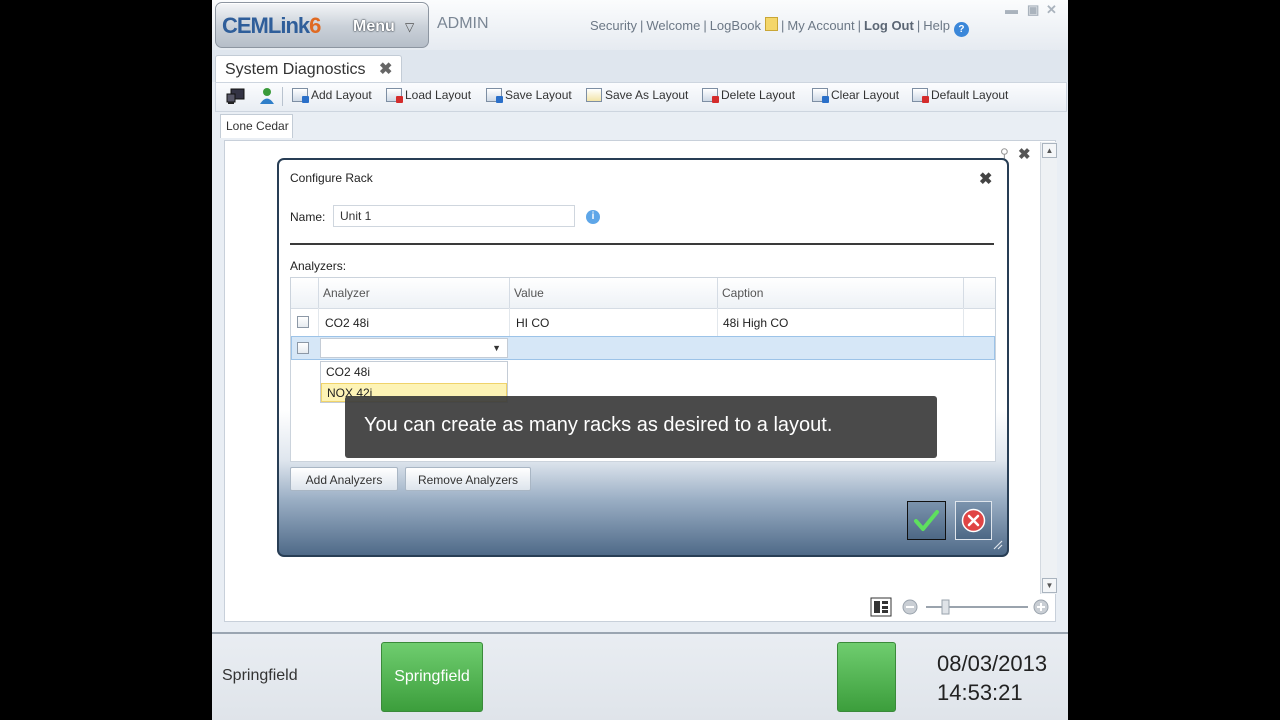 The image size is (1280, 720). Describe the element at coordinates (267, 97) in the screenshot. I see `user-icon` at that location.